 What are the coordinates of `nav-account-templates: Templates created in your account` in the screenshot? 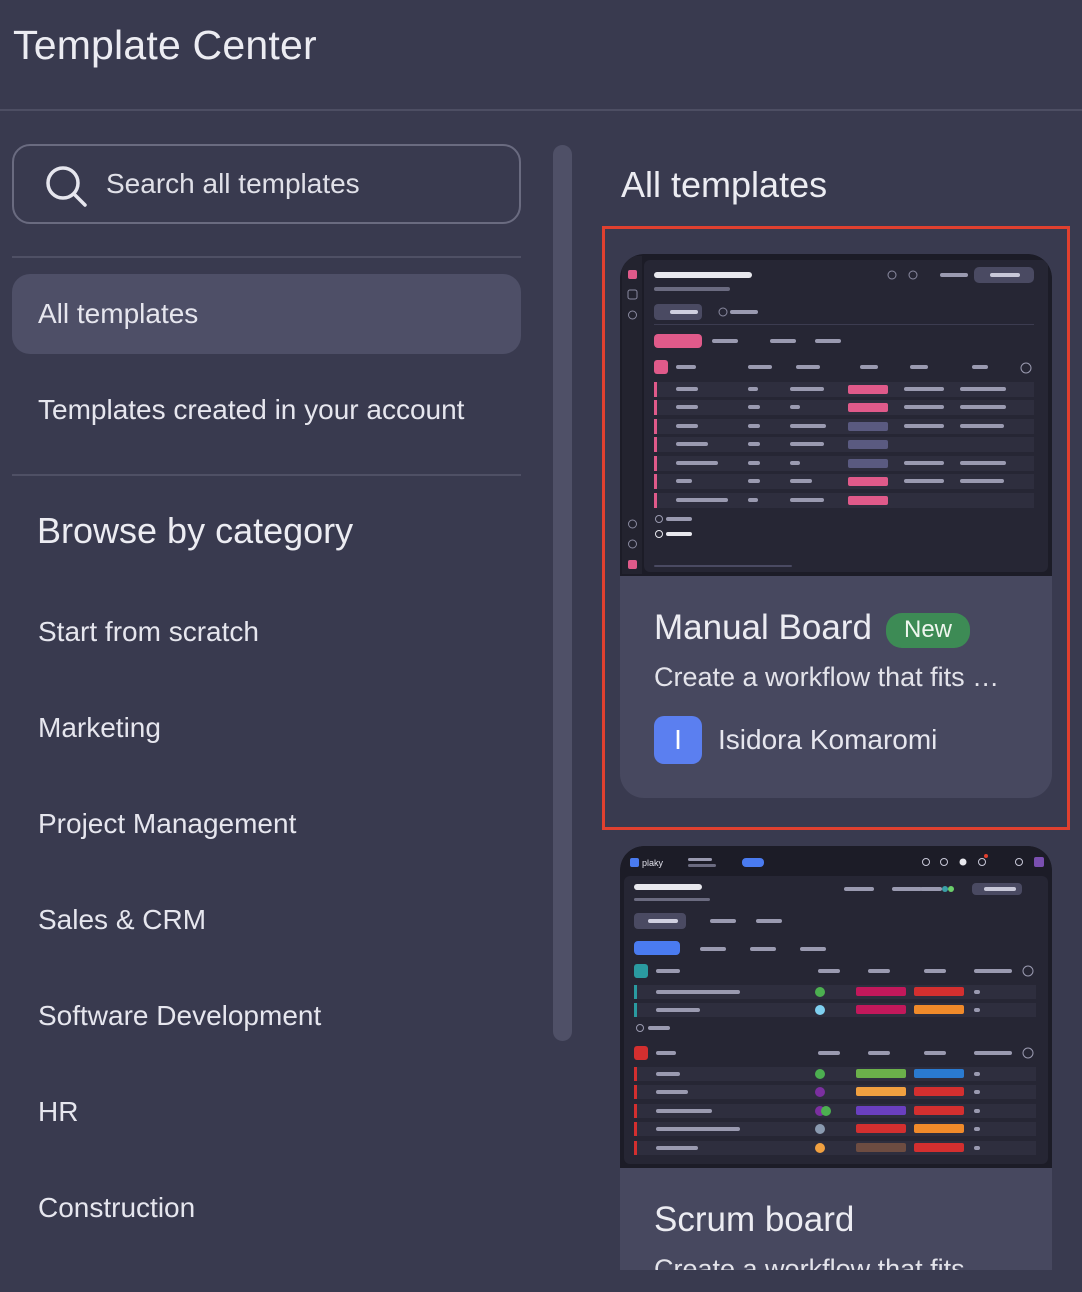 It's located at (266, 410).